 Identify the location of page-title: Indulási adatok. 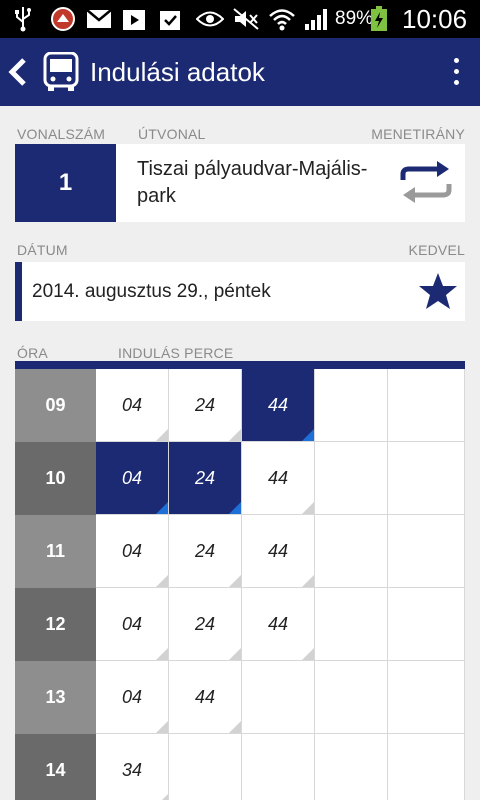
(177, 72).